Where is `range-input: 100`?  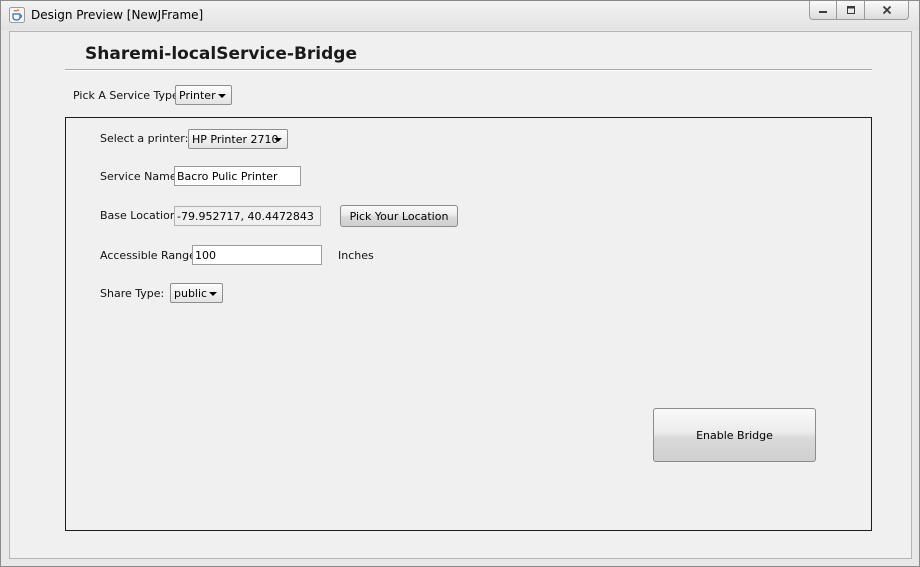 range-input: 100 is located at coordinates (257, 255).